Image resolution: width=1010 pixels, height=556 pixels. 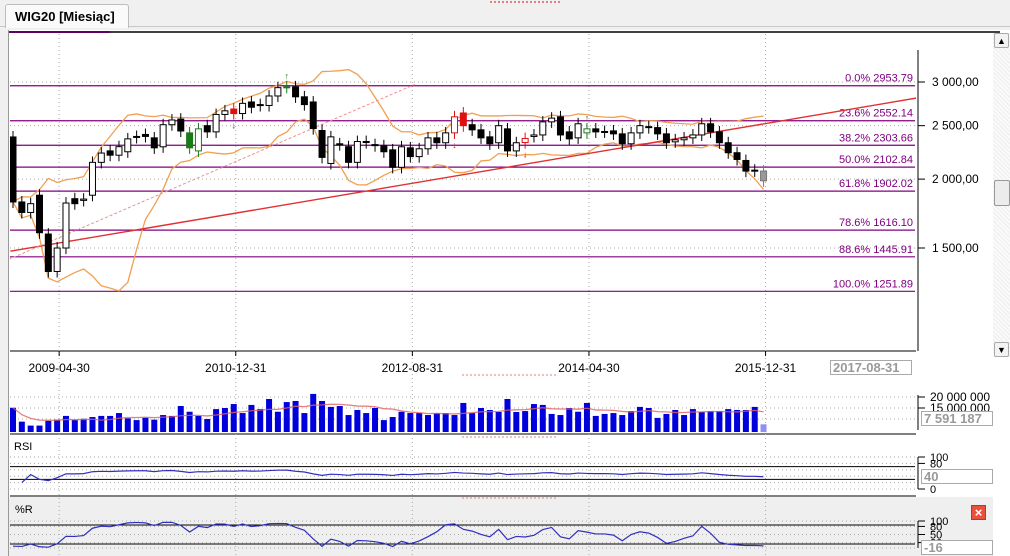 What do you see at coordinates (236, 368) in the screenshot?
I see `x-tick-label: 2010-12-31` at bounding box center [236, 368].